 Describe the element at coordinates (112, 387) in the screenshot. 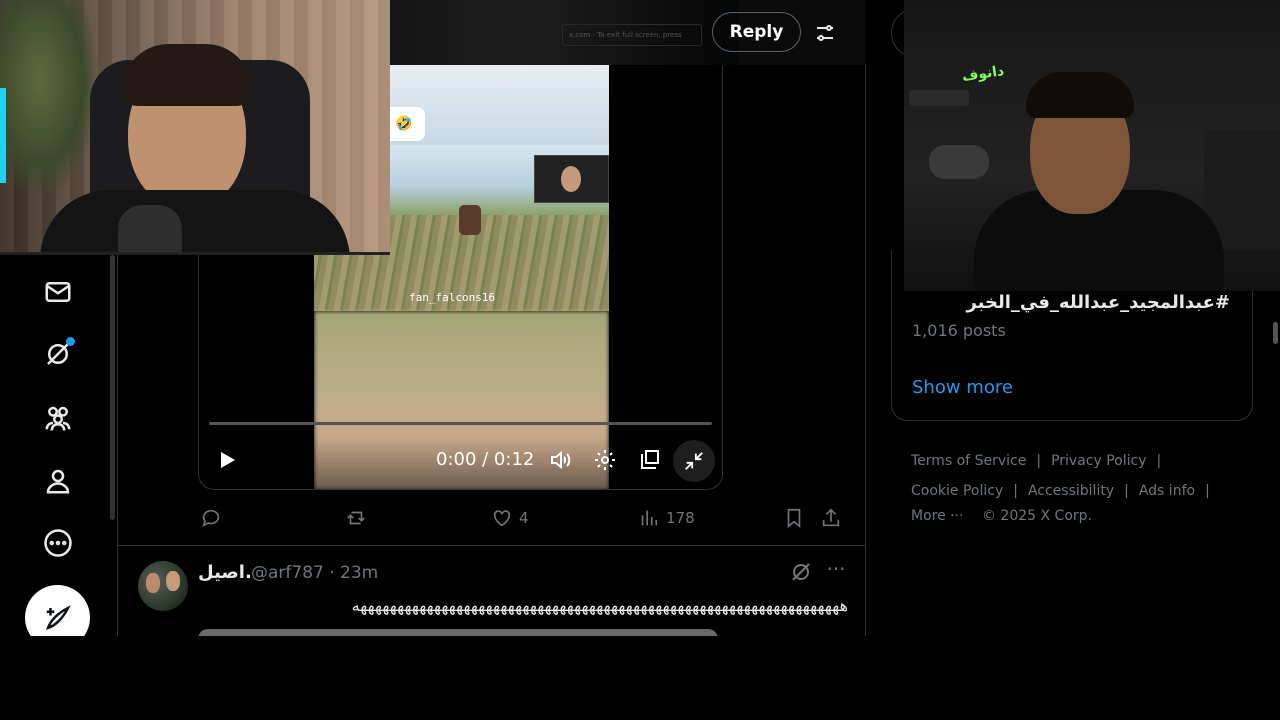

I see `left-scrollbar` at that location.